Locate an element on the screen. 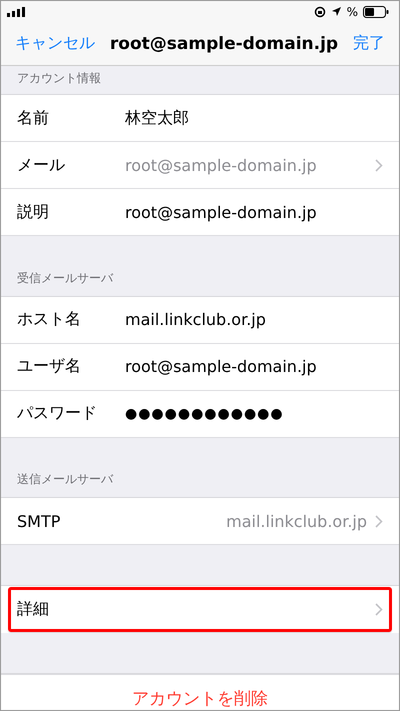 The width and height of the screenshot is (400, 711). settings-row: SMTP mail.linkclub.or.jp is located at coordinates (200, 521).